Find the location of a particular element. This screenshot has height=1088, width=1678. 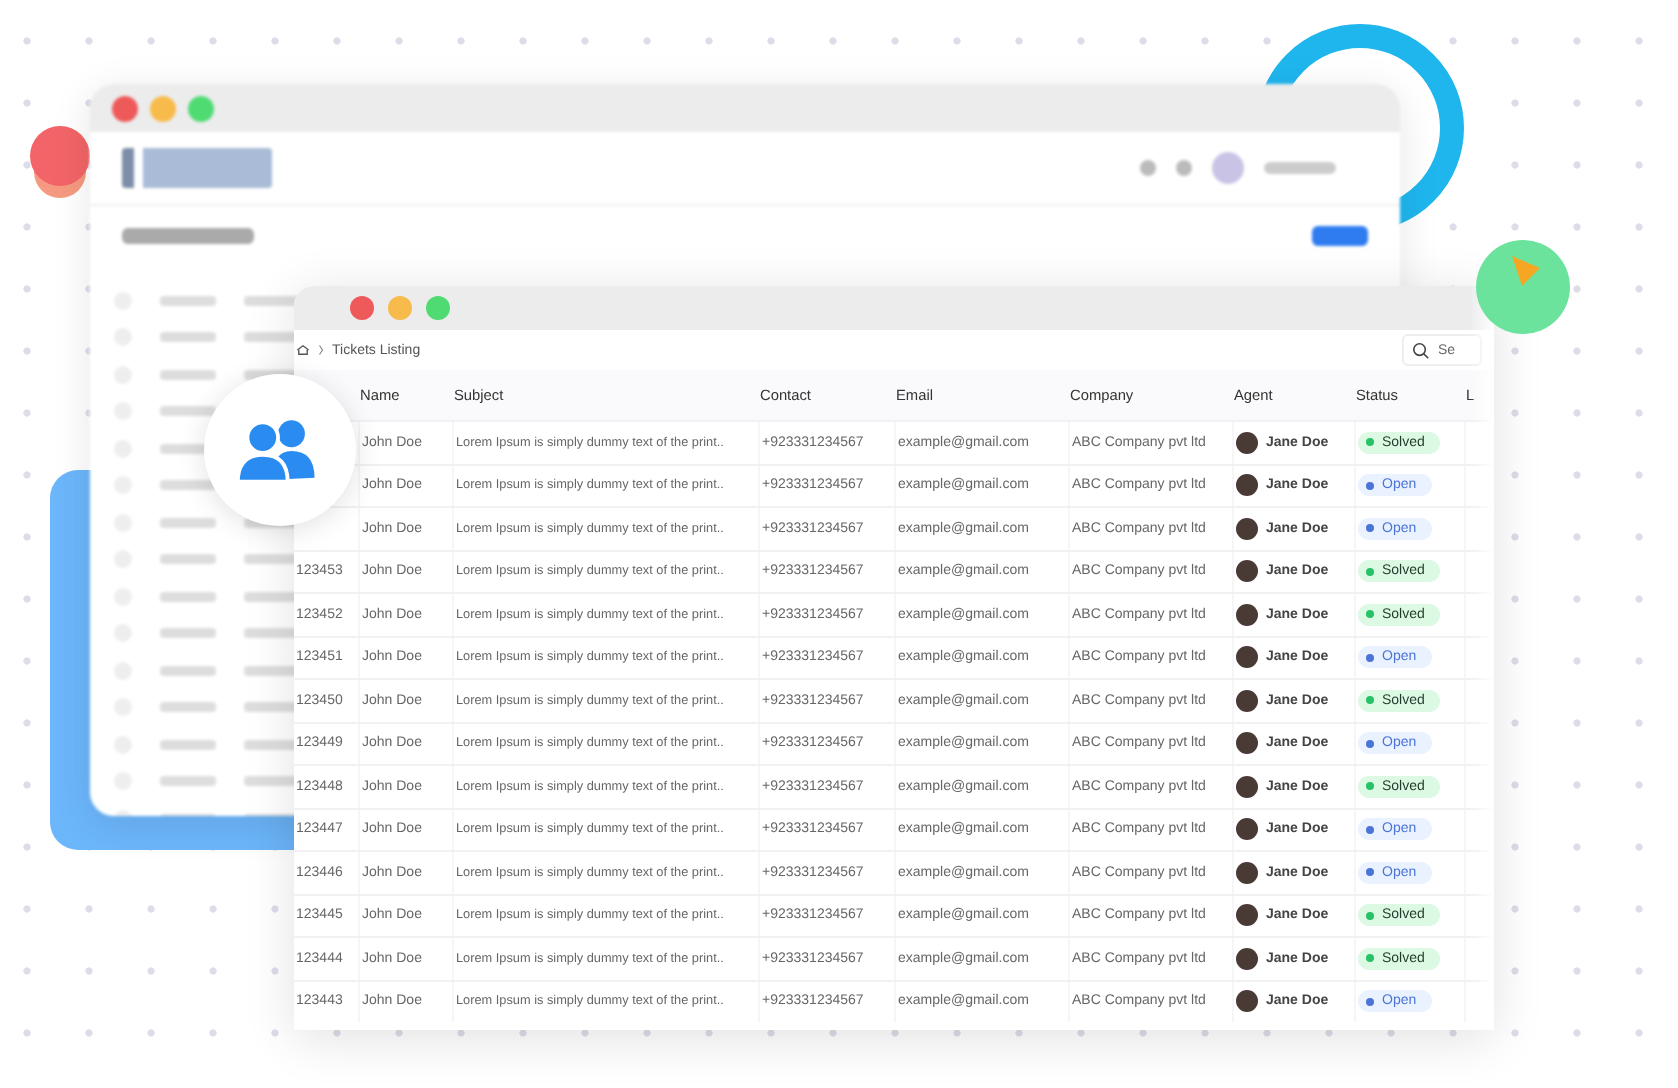

home-icon is located at coordinates (303, 350).